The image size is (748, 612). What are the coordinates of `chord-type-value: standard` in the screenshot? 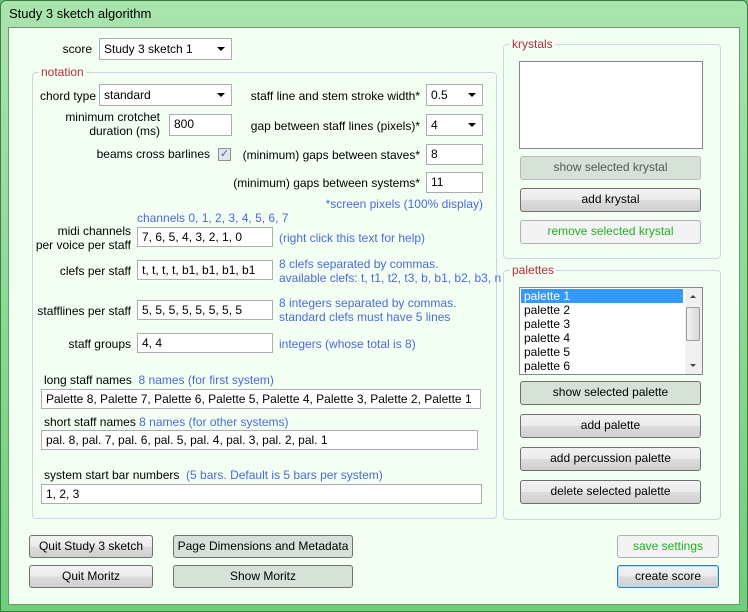 It's located at (127, 95).